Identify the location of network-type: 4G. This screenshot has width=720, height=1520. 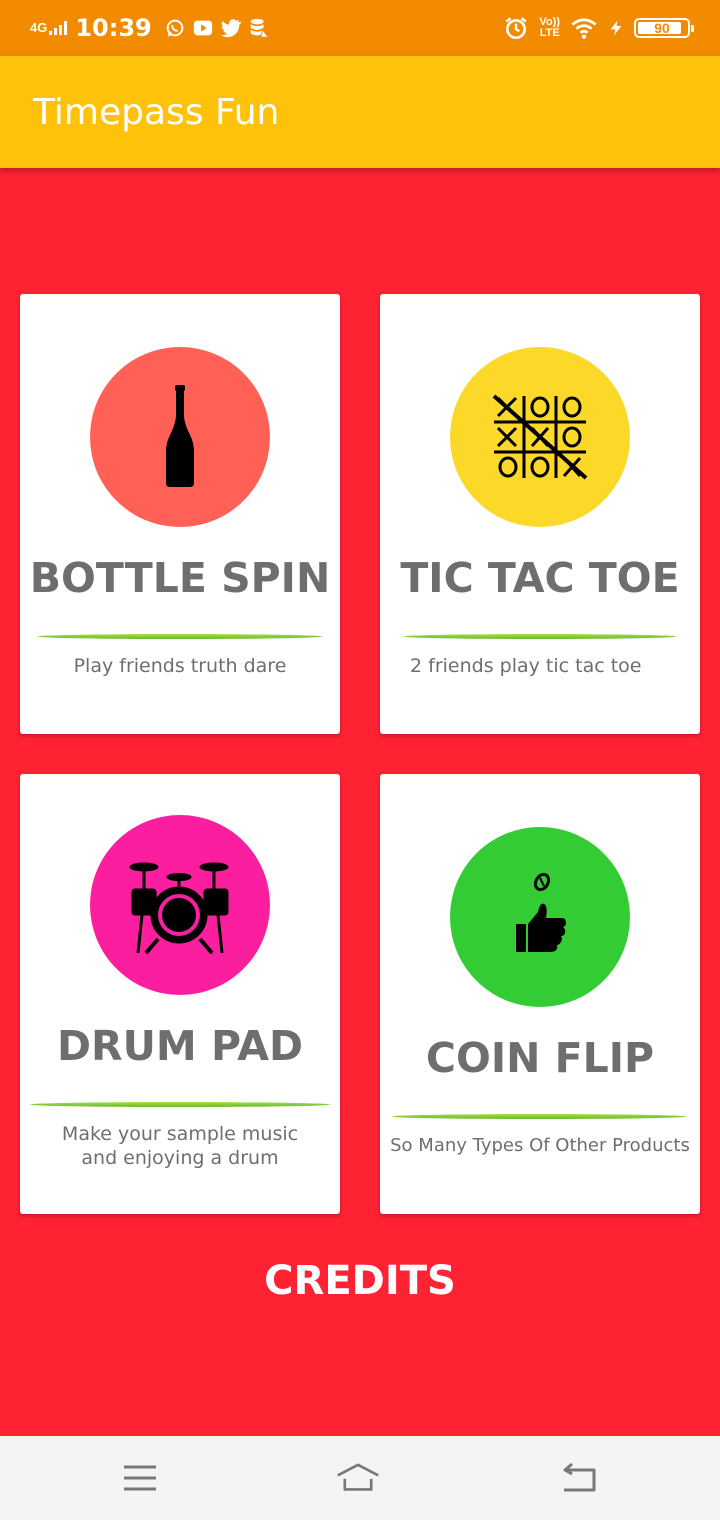
(39, 27).